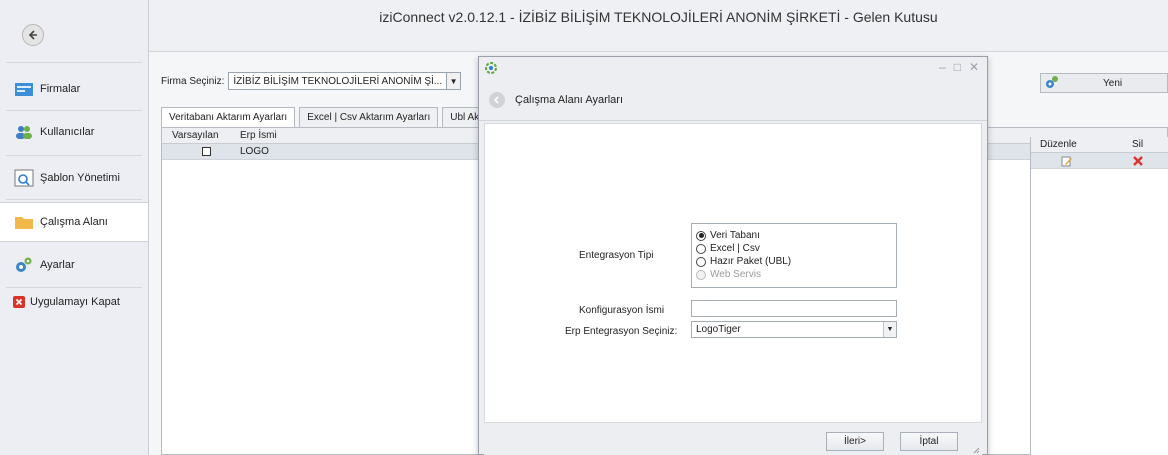  What do you see at coordinates (67, 132) in the screenshot?
I see `sidebar-item-label: Kullanıcılar` at bounding box center [67, 132].